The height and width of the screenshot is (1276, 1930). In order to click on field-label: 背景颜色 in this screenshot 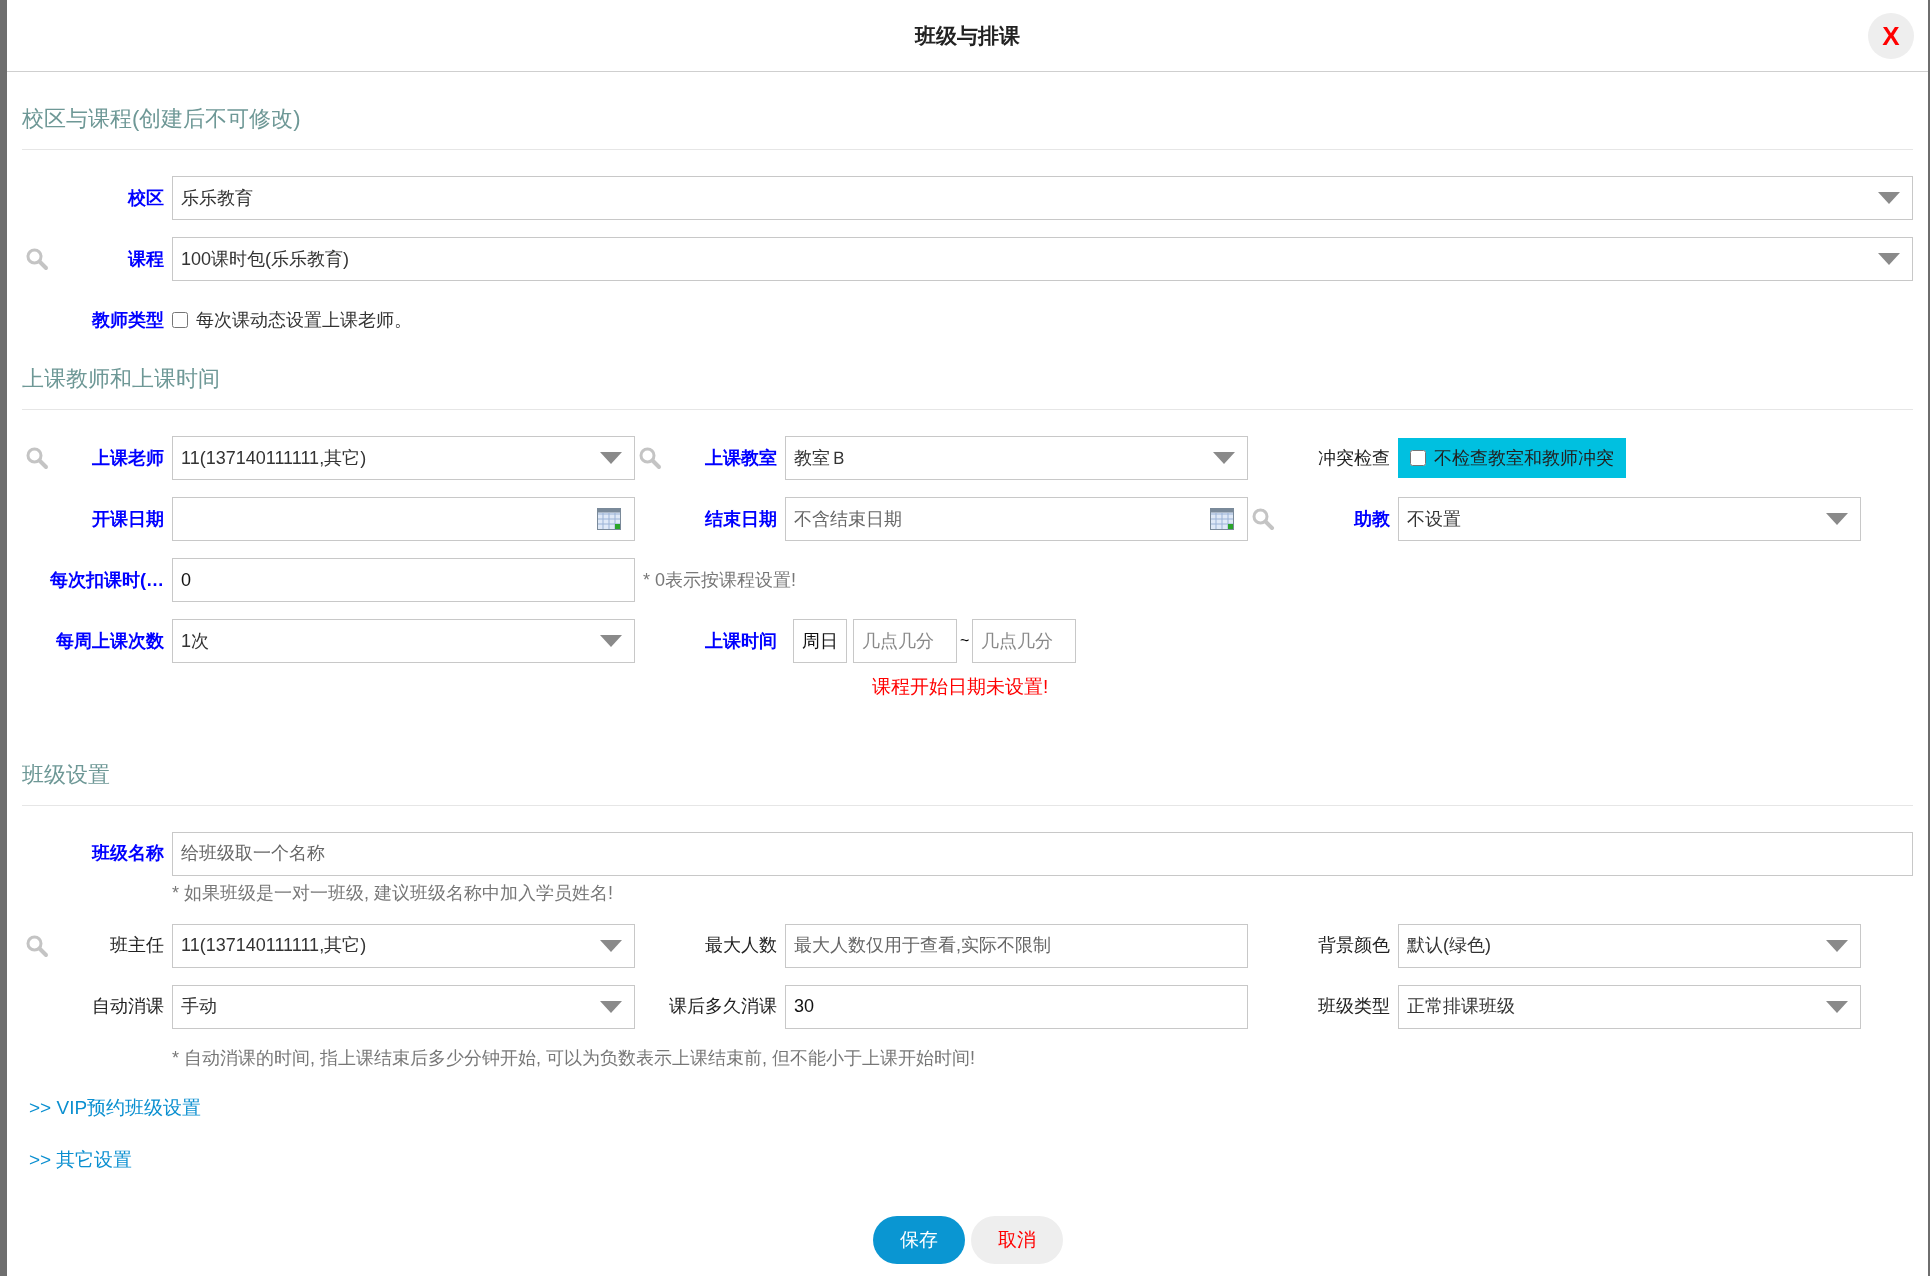, I will do `click(1354, 945)`.